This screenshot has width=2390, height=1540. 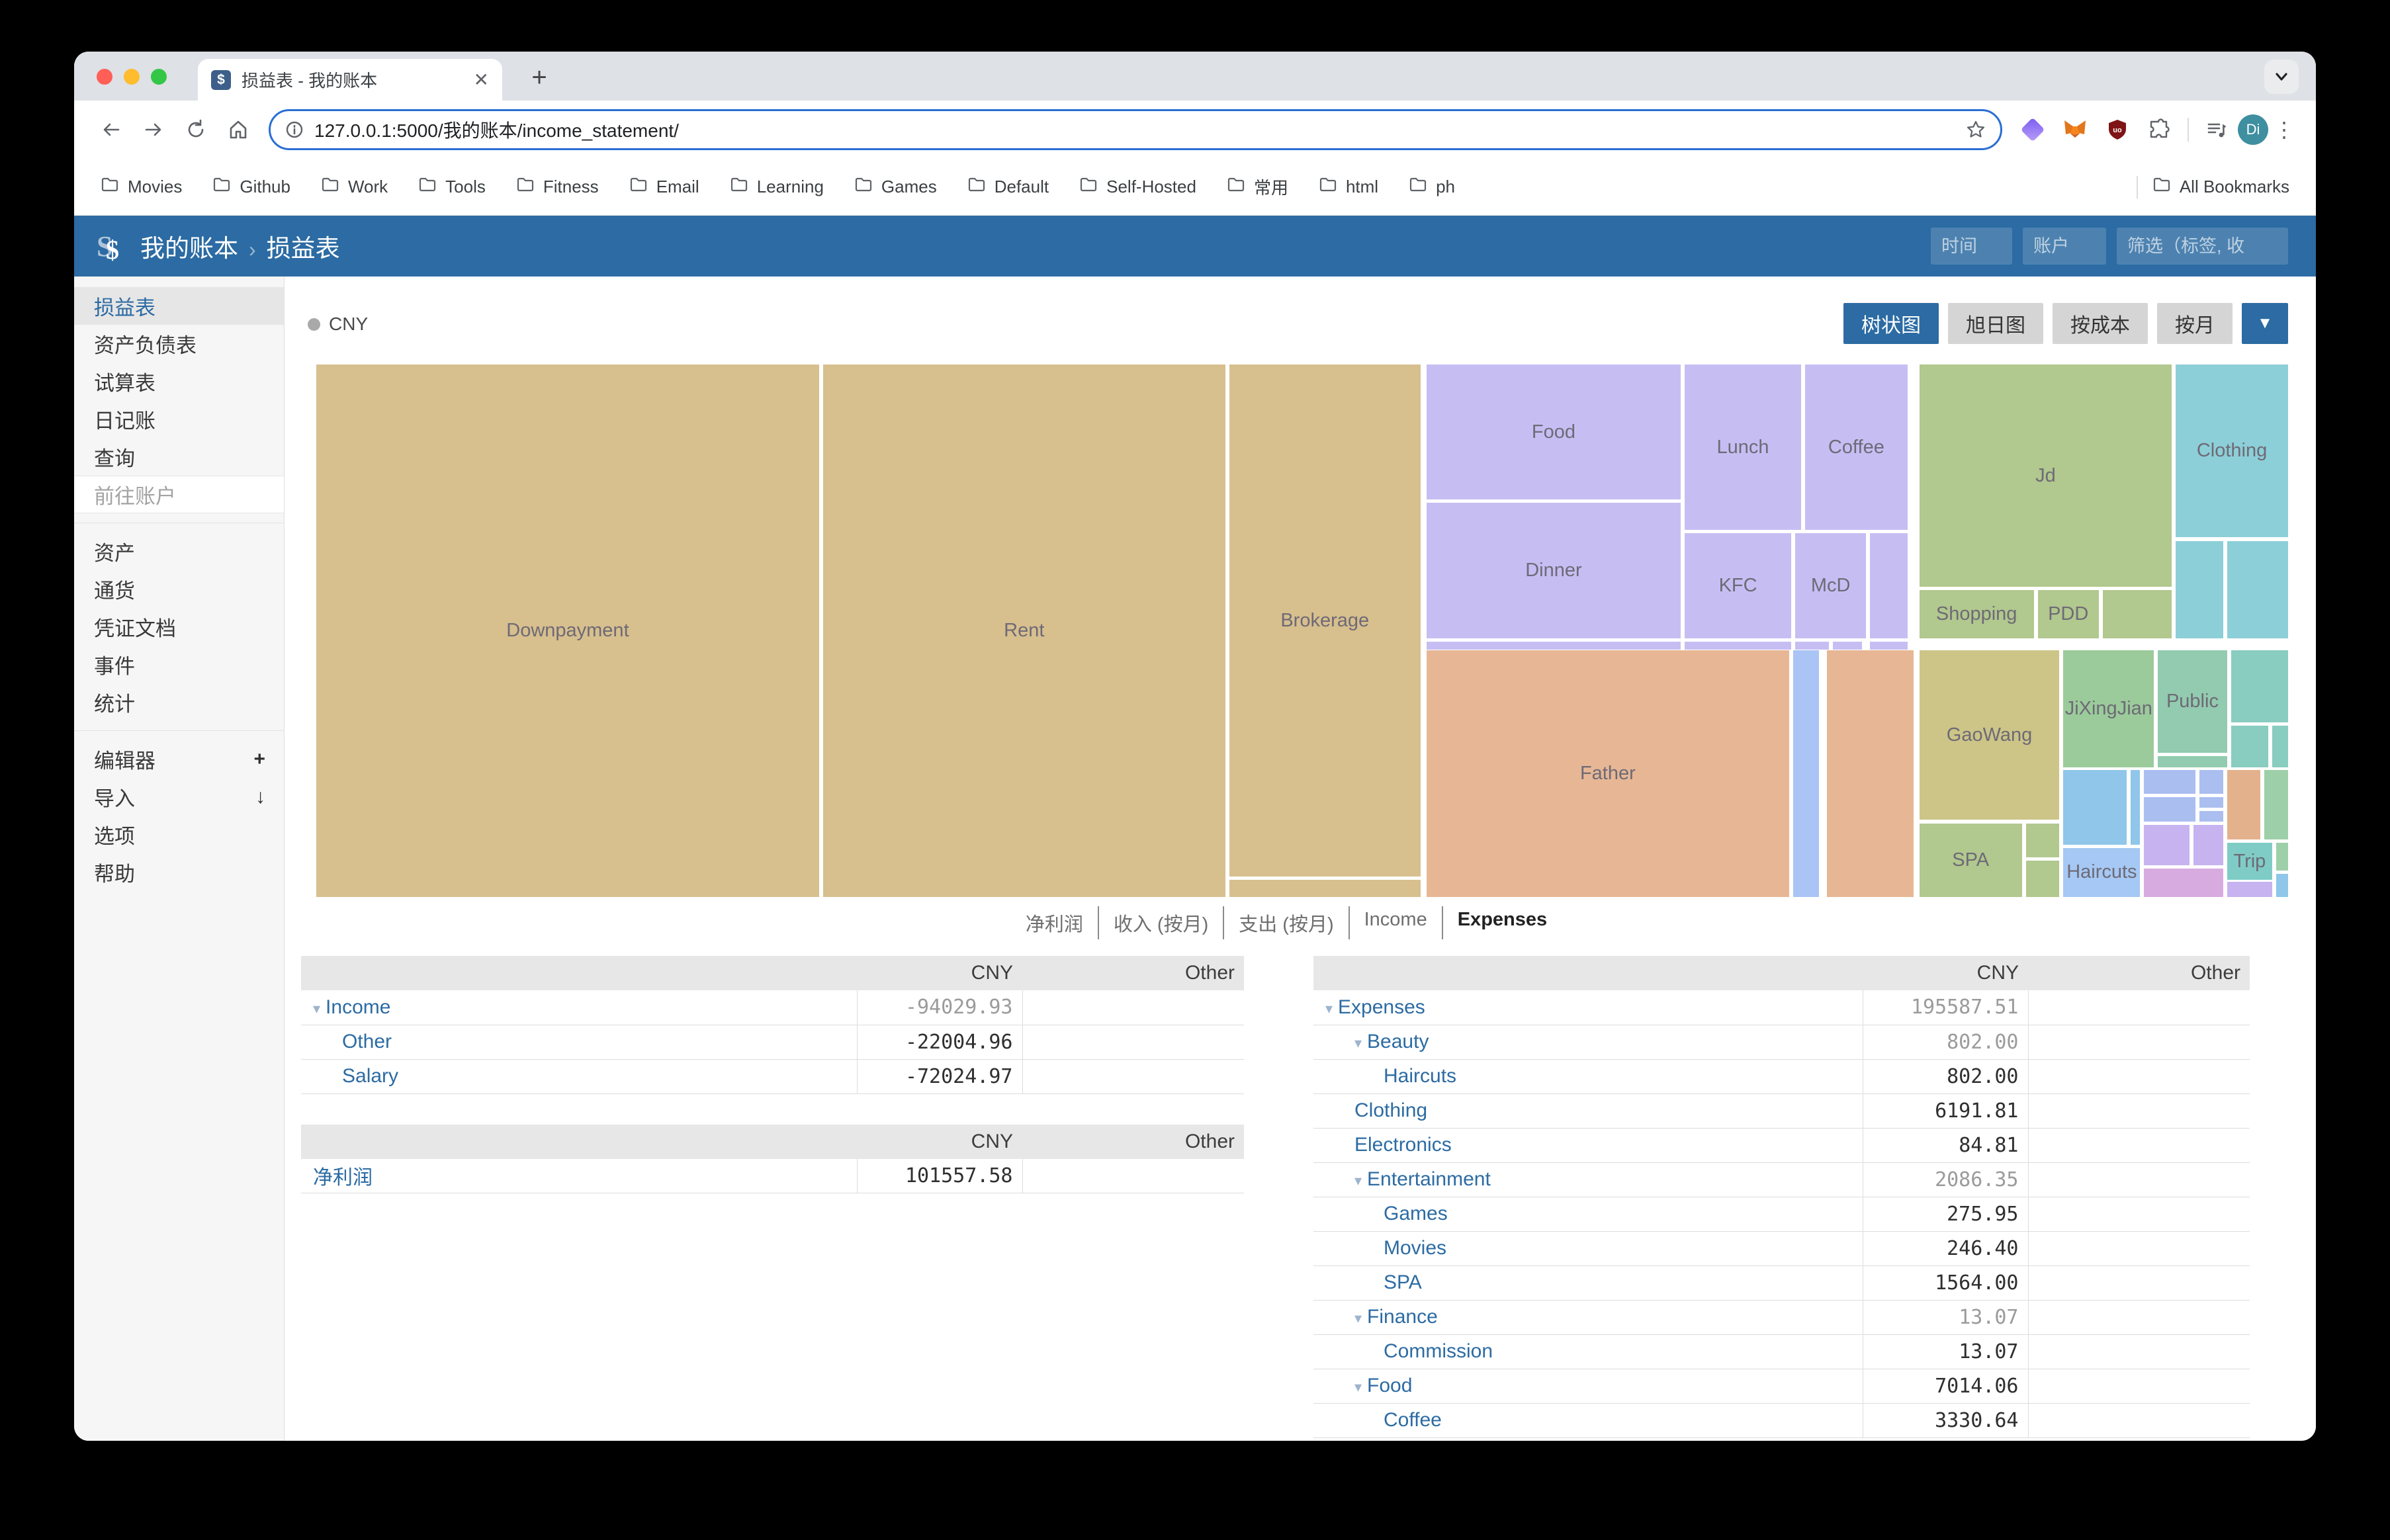 What do you see at coordinates (1160, 922) in the screenshot?
I see `chart-link-收入 (按月): 收入 (按月)` at bounding box center [1160, 922].